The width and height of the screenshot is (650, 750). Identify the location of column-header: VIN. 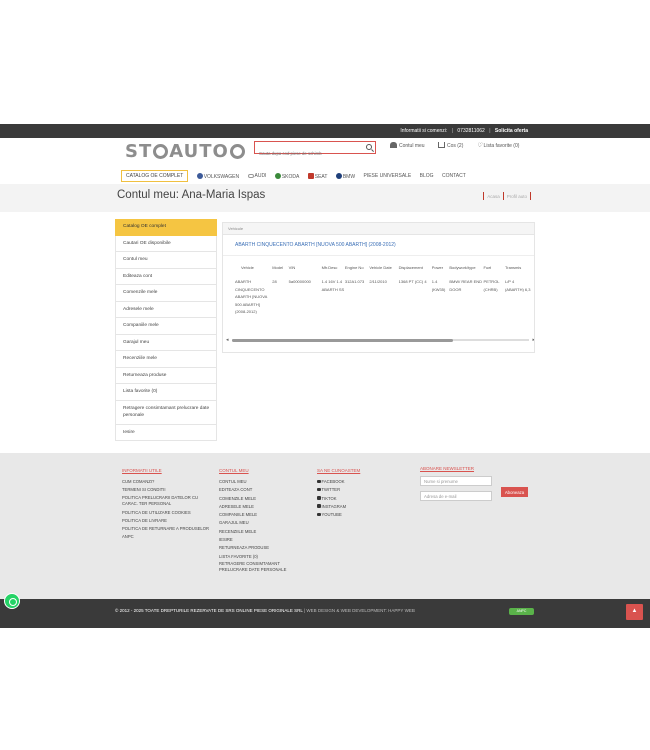
(292, 267).